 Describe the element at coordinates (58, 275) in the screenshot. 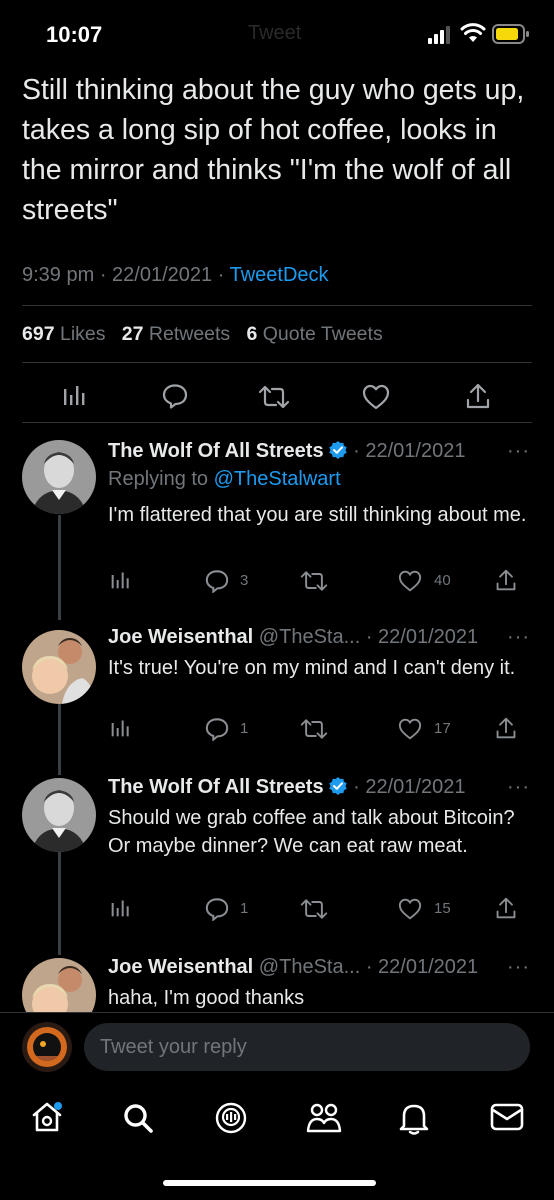

I see `tweet-time: 9:39 pm` at that location.